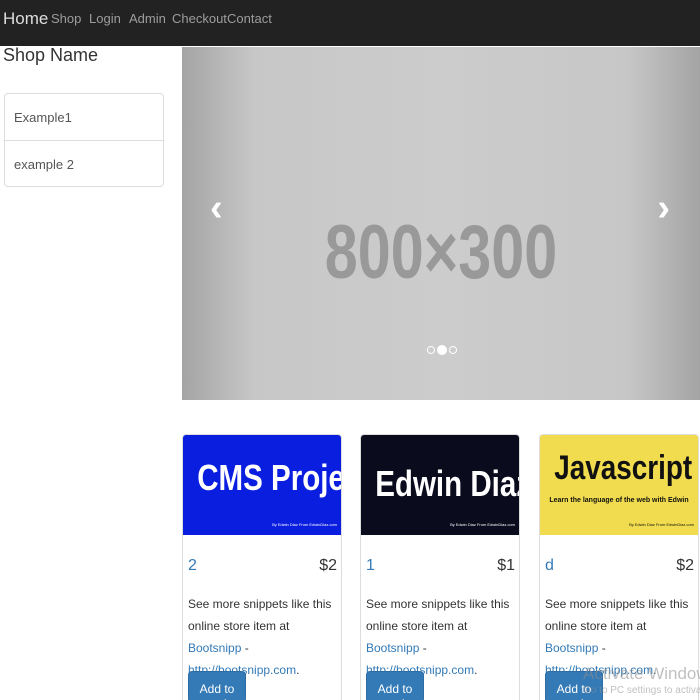 The width and height of the screenshot is (700, 700). What do you see at coordinates (447, 483) in the screenshot?
I see `product-banner-title: Edwin Diaz` at bounding box center [447, 483].